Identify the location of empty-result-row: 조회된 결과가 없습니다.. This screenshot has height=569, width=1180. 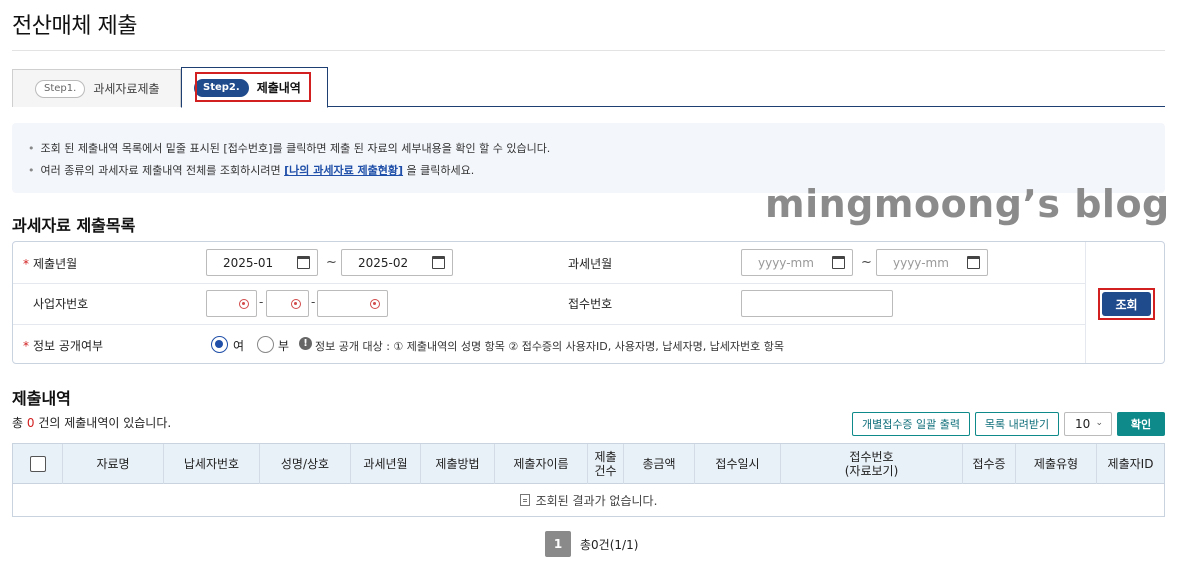
(588, 500).